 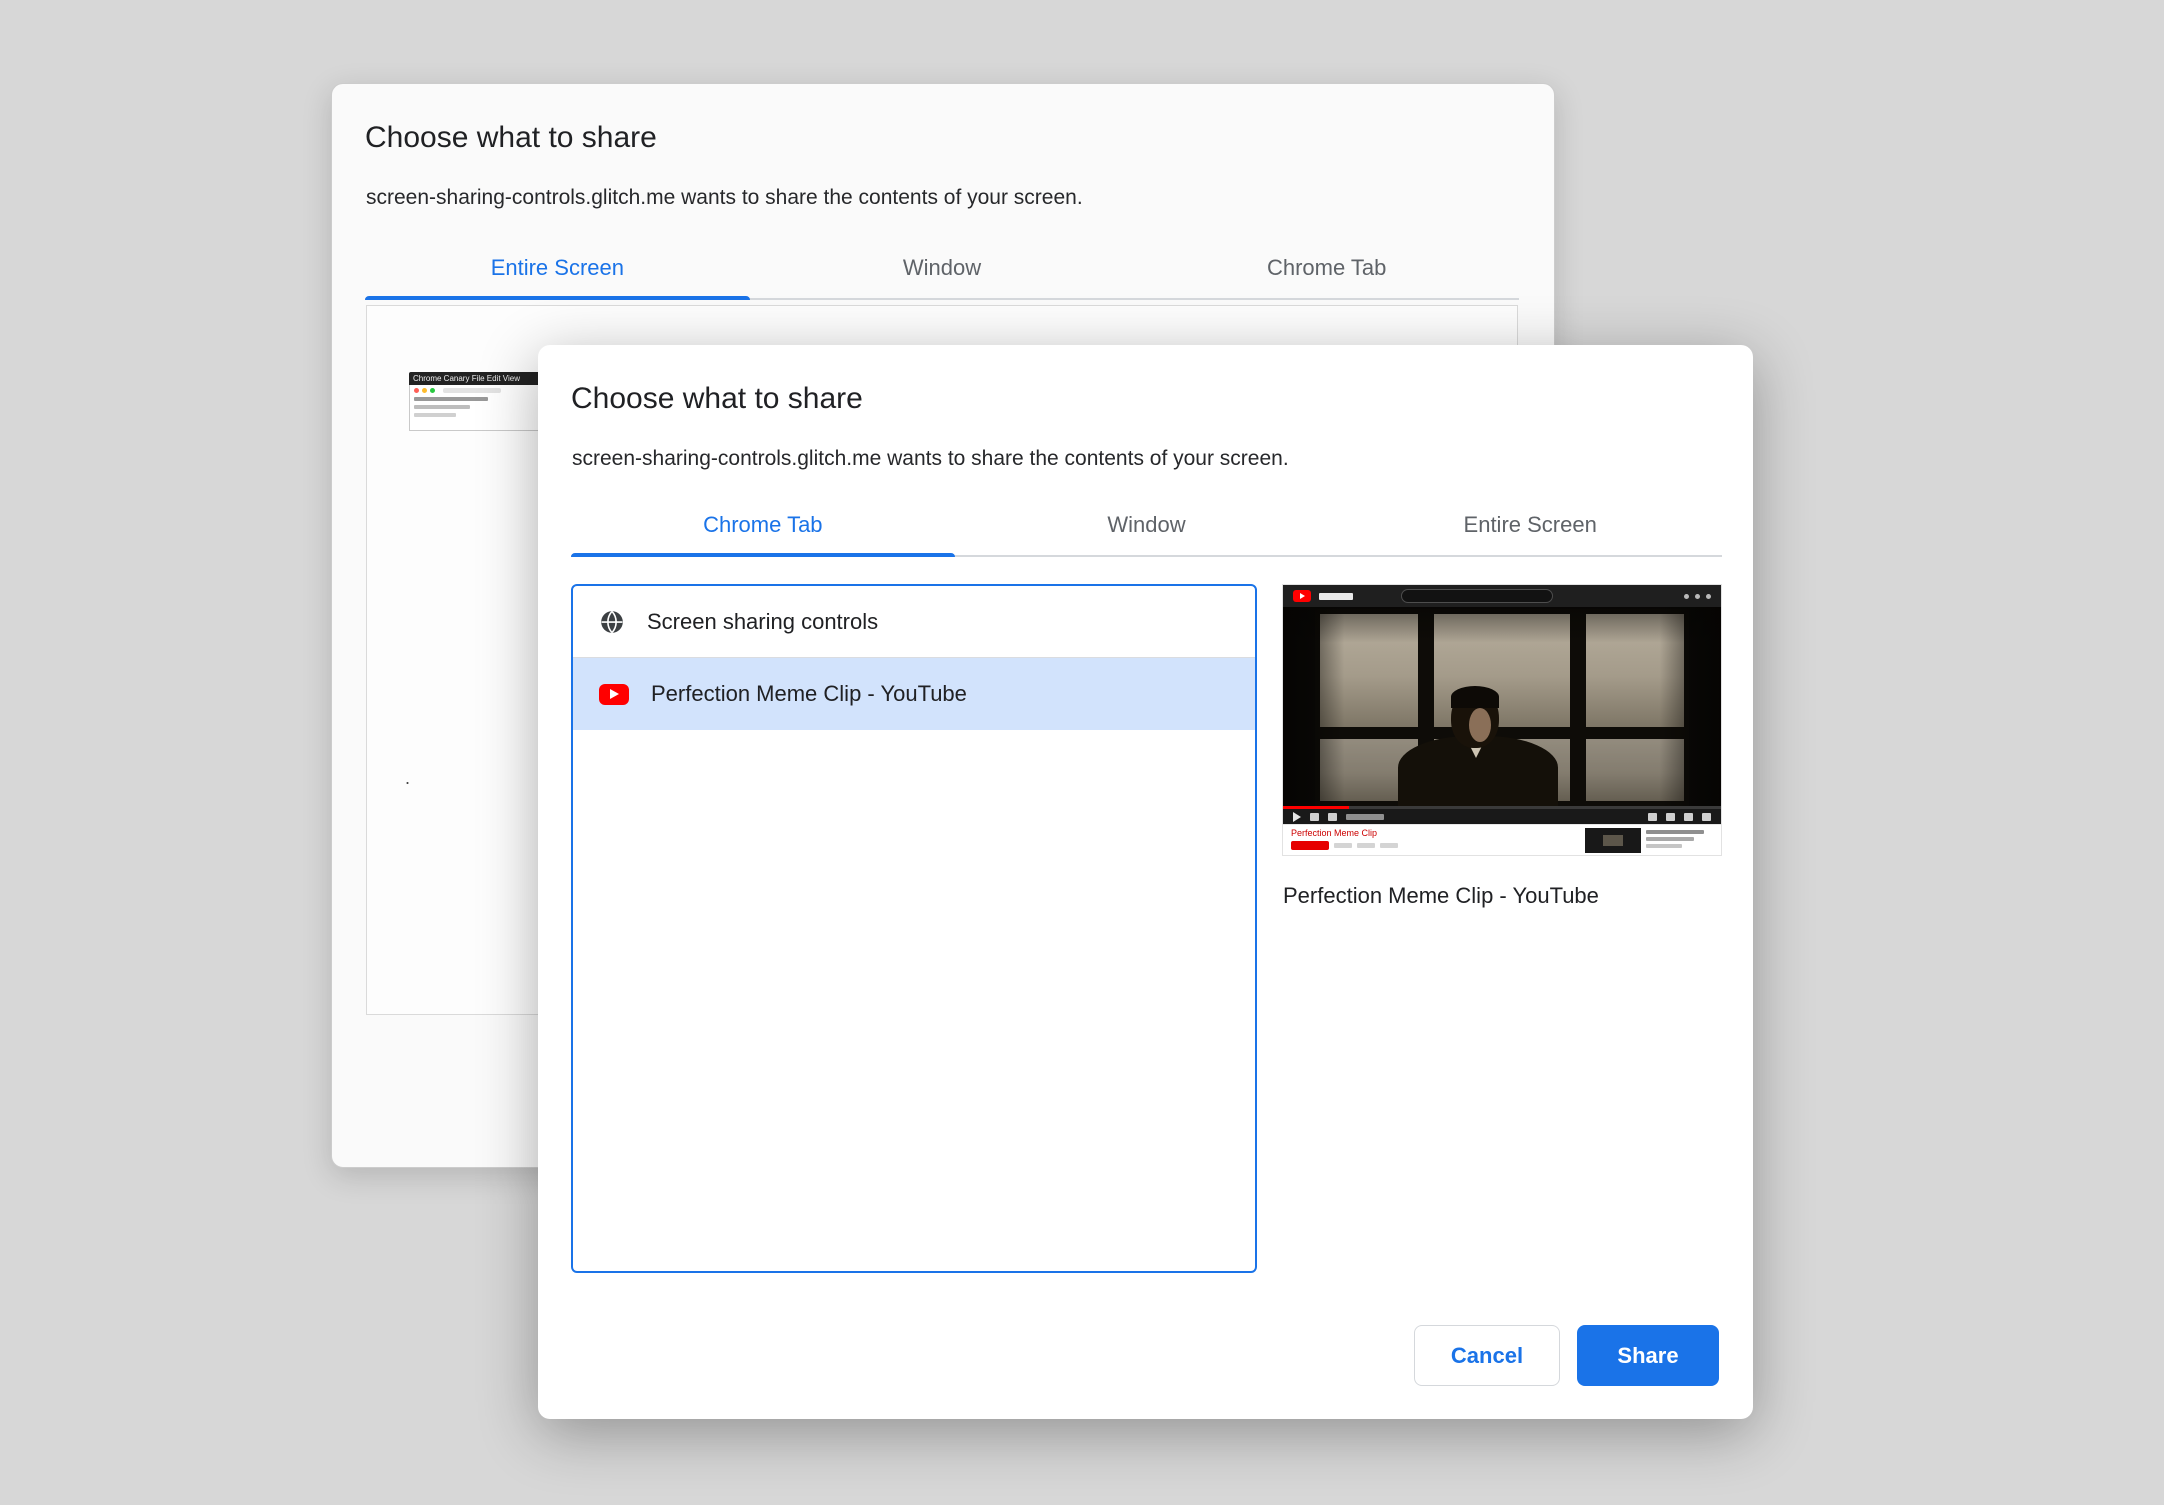 I want to click on youtube-wordmark, so click(x=1336, y=596).